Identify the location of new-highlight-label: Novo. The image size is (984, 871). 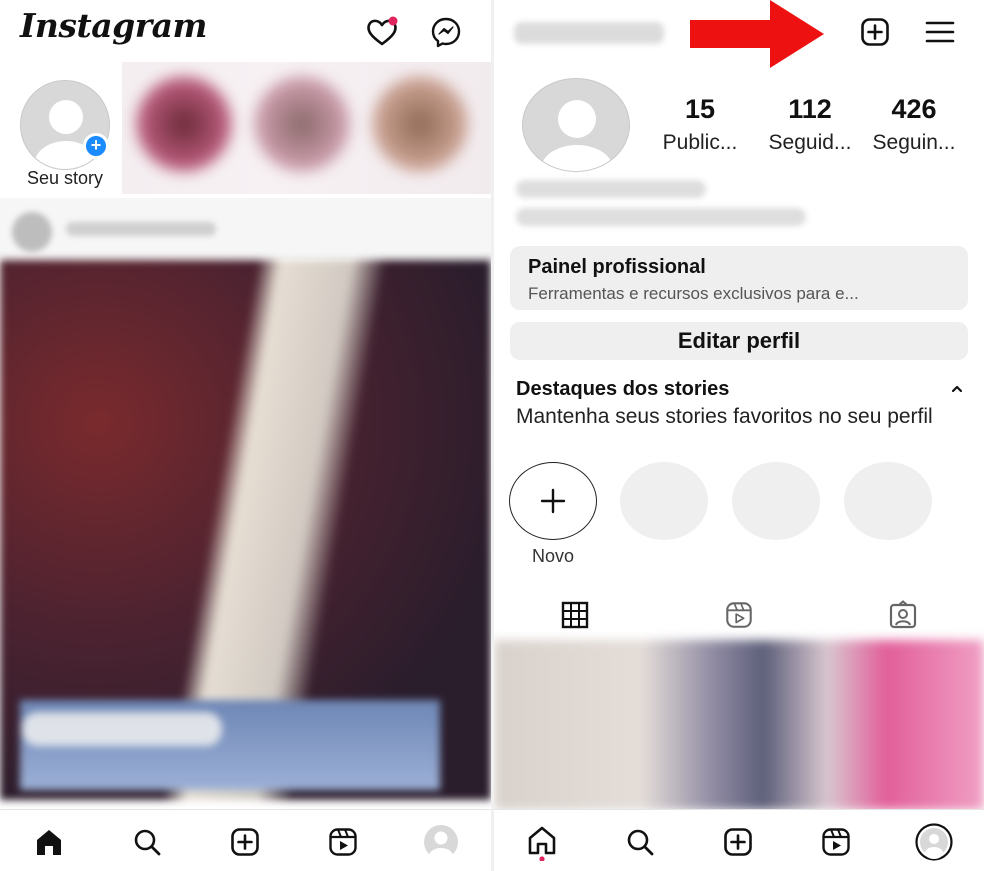
(553, 556).